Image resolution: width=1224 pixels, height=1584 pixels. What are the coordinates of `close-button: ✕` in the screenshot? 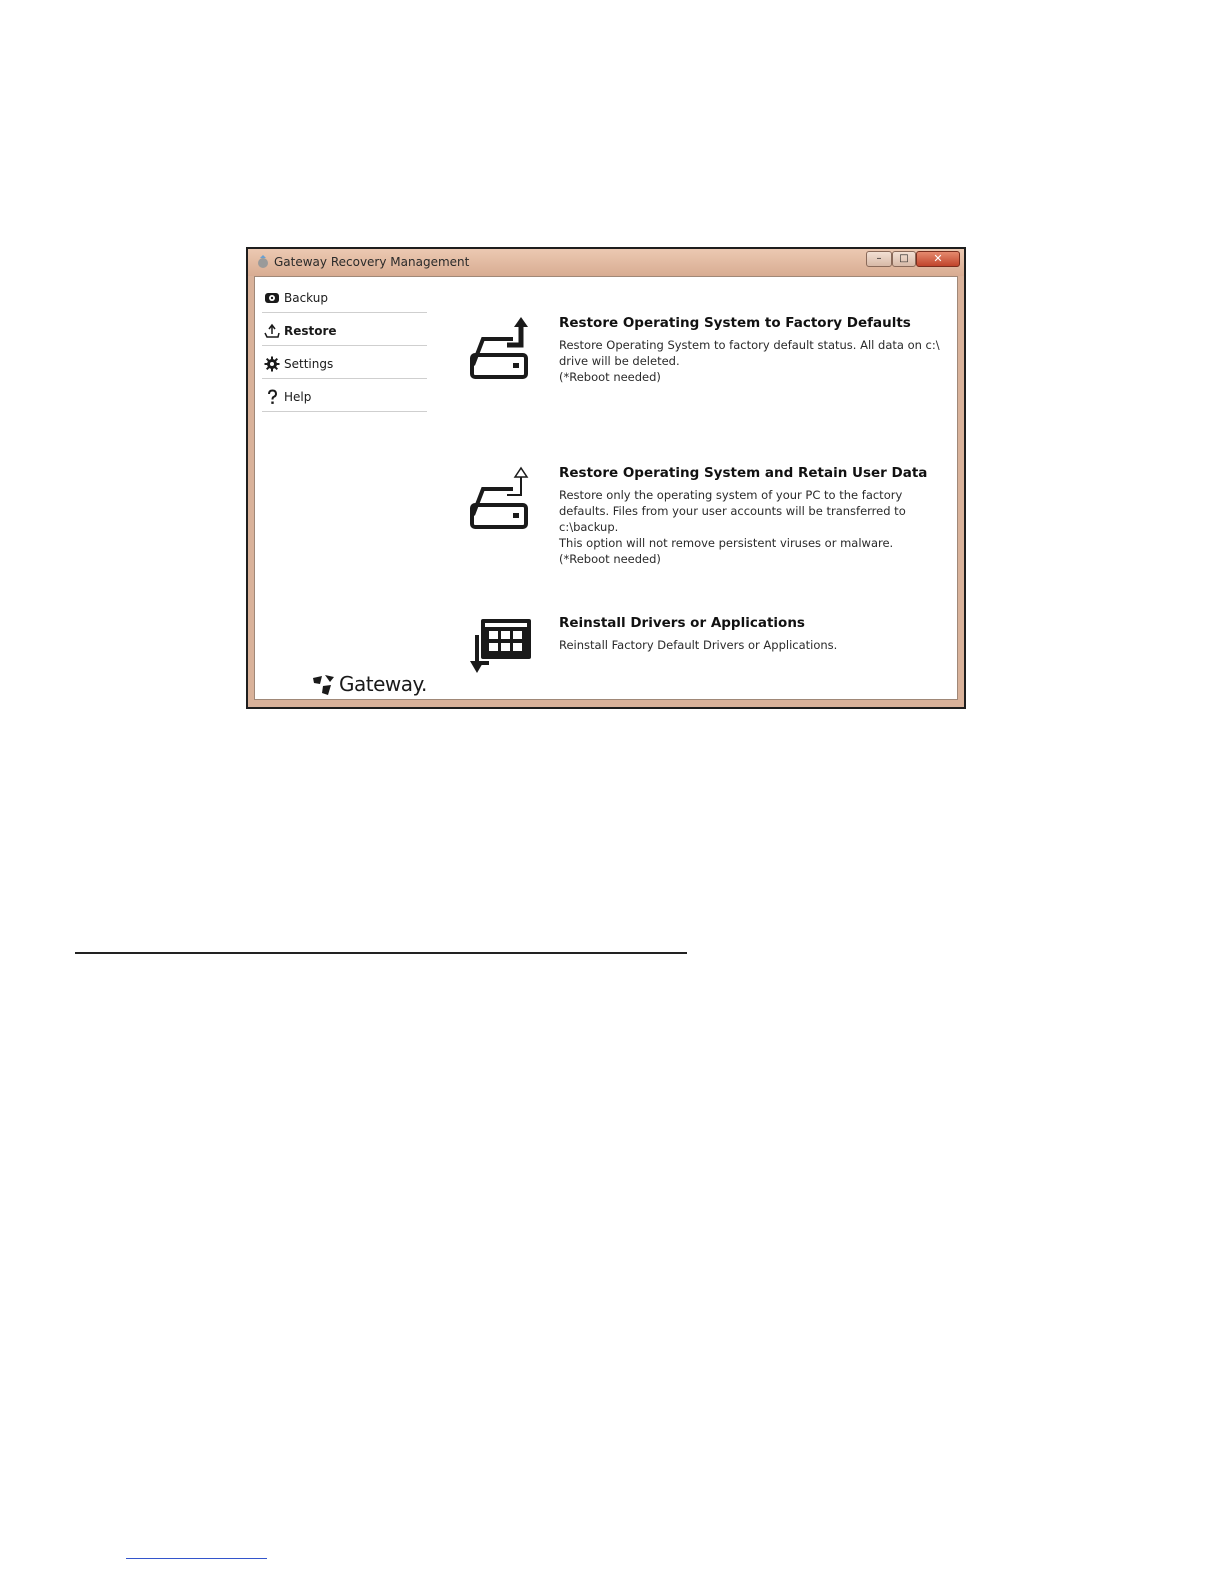 It's located at (938, 259).